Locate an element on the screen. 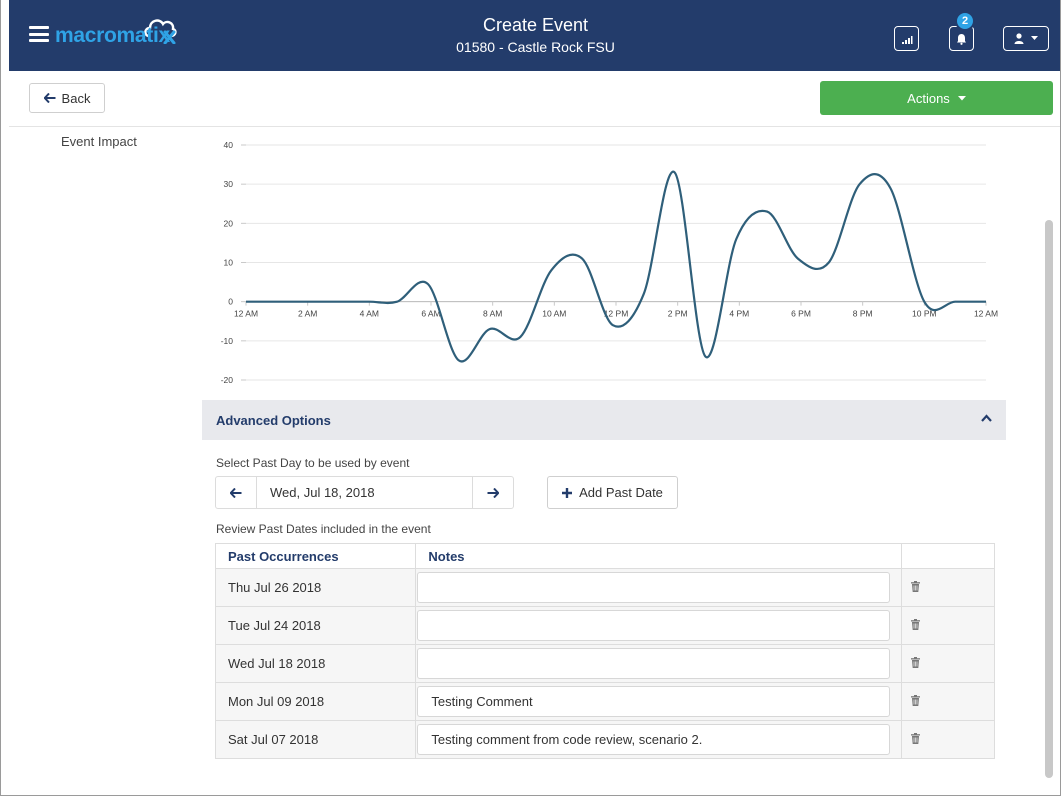  column-header-actions is located at coordinates (948, 556).